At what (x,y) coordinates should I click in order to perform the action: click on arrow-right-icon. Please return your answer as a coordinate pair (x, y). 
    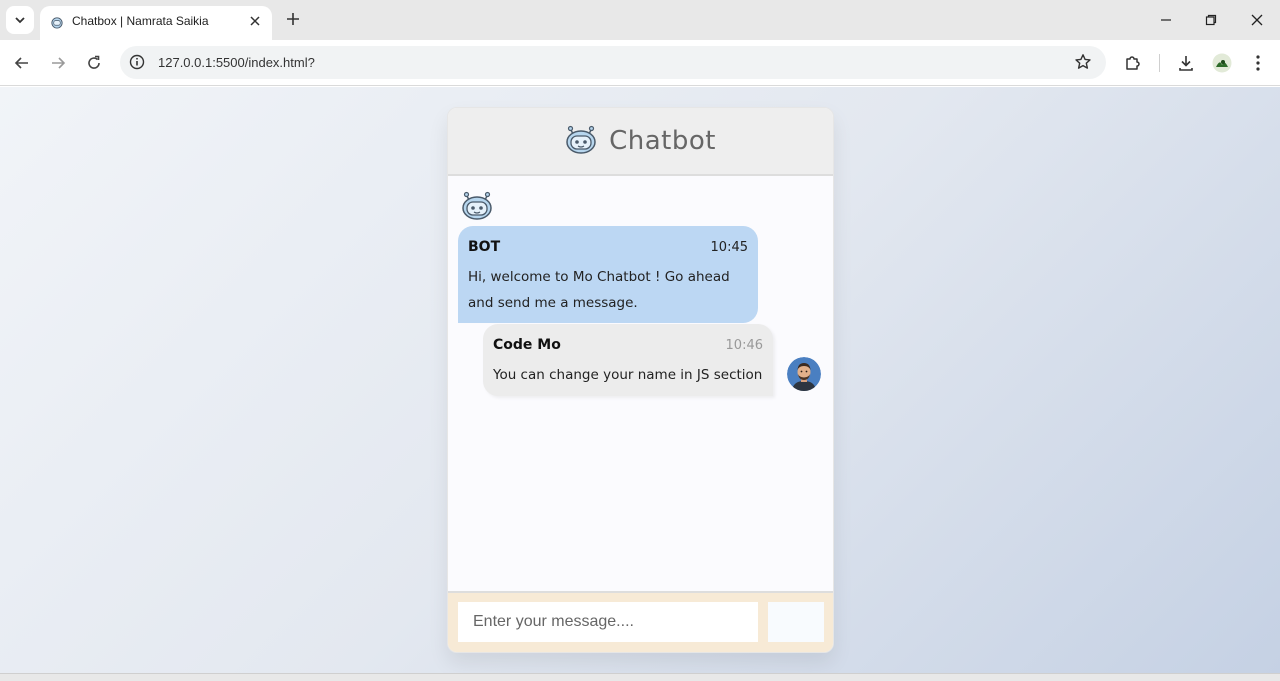
    Looking at the image, I should click on (59, 63).